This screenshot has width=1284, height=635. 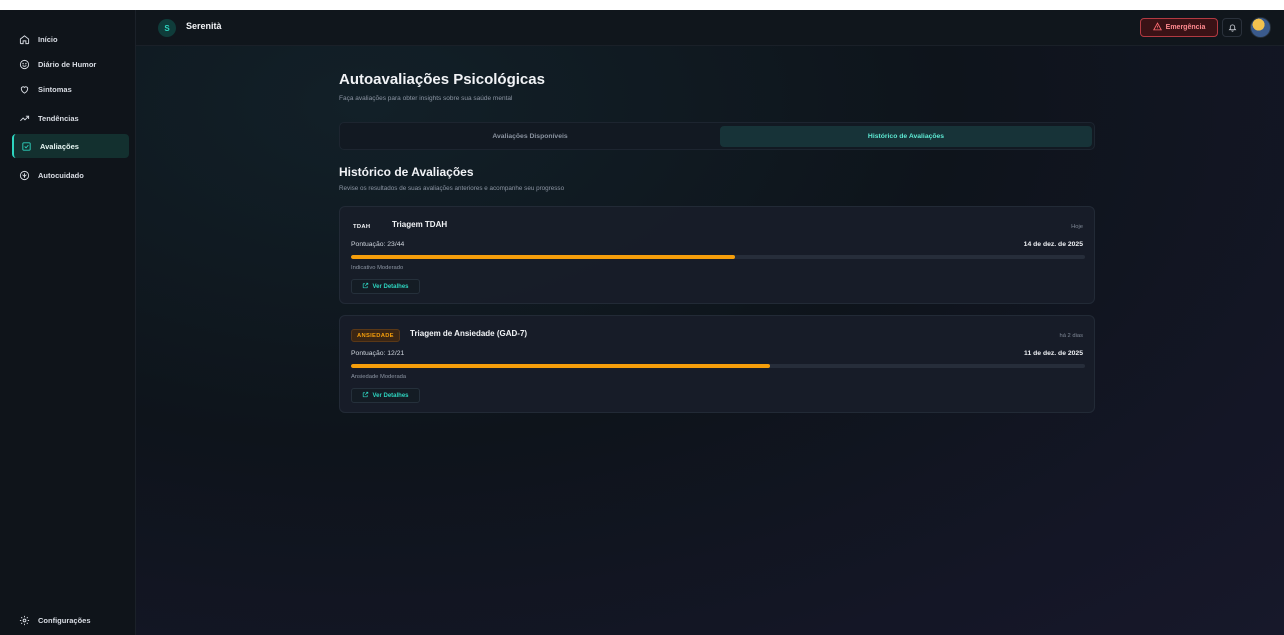 What do you see at coordinates (64, 620) in the screenshot?
I see `sidebar-item-label: Configurações` at bounding box center [64, 620].